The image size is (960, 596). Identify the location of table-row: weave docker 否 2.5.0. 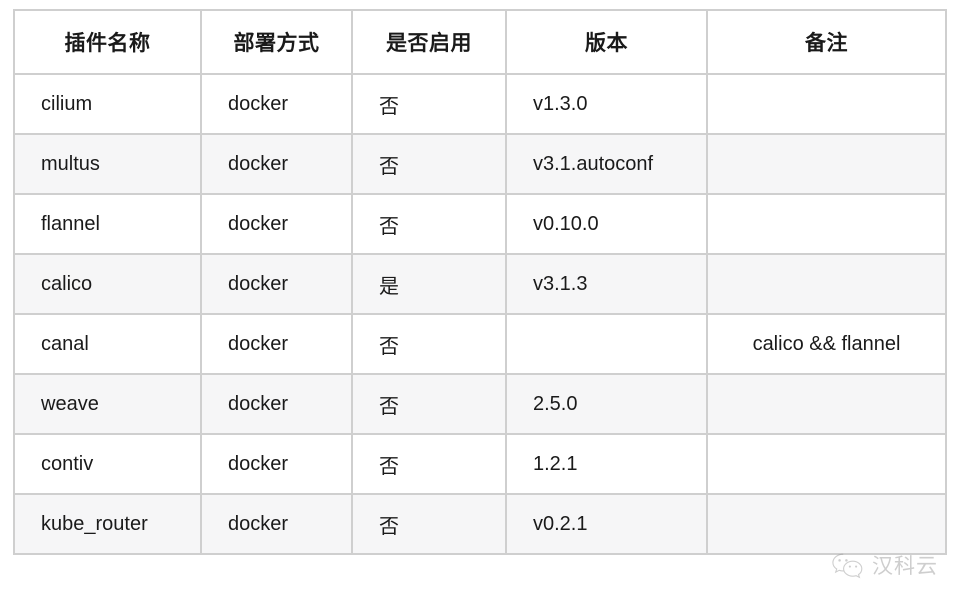
(480, 404).